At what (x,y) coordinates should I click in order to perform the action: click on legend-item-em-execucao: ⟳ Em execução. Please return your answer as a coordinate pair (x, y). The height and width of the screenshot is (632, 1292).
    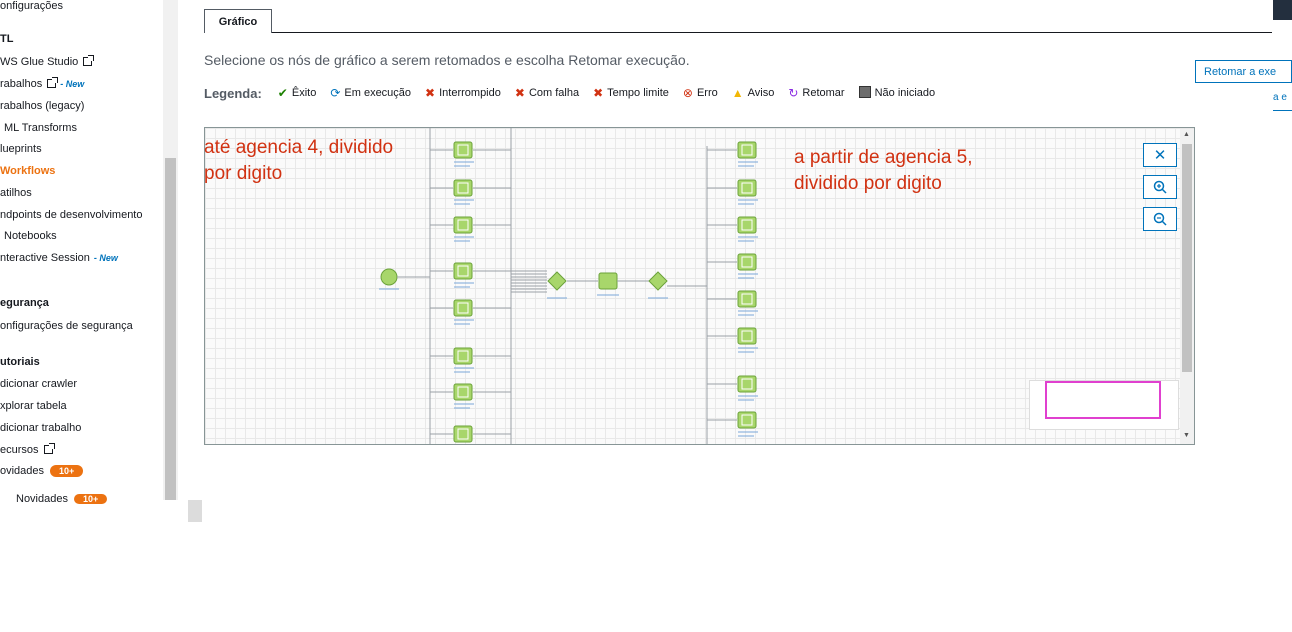
    Looking at the image, I should click on (370, 93).